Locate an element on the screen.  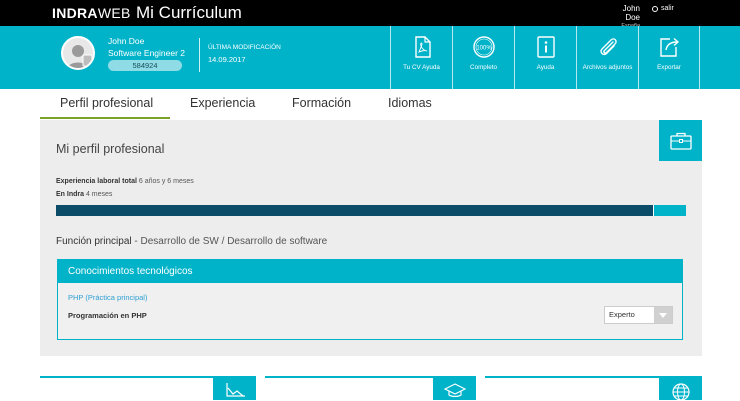
briefcase-icon is located at coordinates (680, 141).